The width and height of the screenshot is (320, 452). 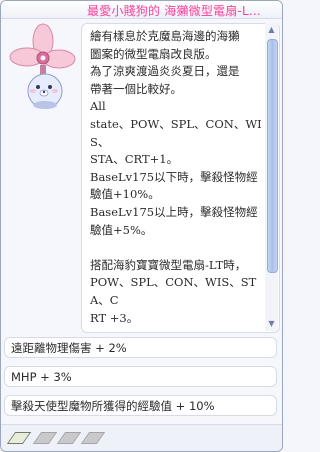 I want to click on scroll-up-arrow-icon: ▲, so click(x=271, y=30).